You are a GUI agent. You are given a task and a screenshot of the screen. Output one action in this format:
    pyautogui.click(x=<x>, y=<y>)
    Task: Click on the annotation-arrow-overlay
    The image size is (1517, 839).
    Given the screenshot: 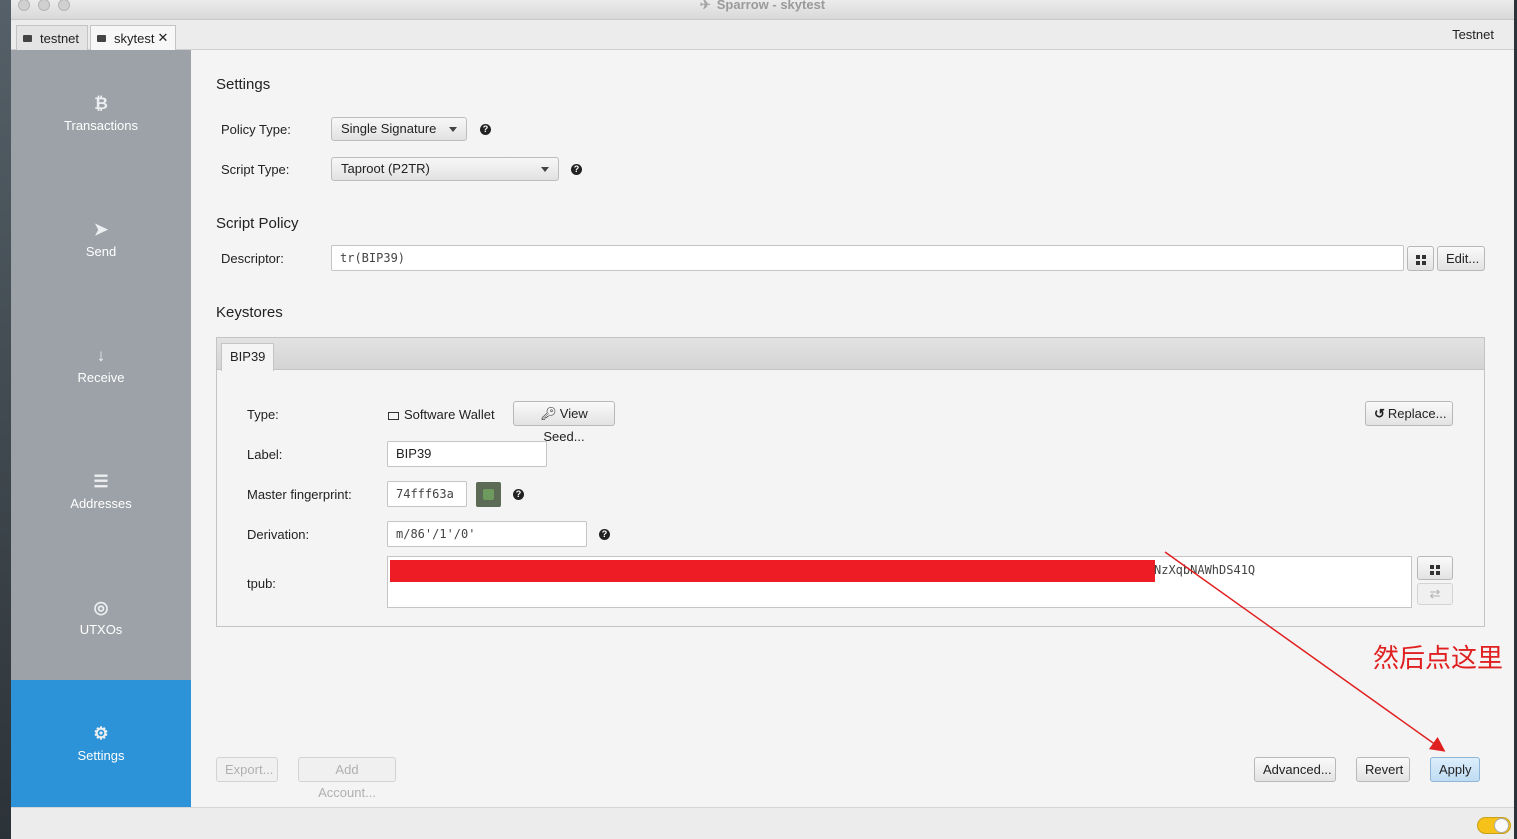 What is the action you would take?
    pyautogui.click(x=1305, y=651)
    